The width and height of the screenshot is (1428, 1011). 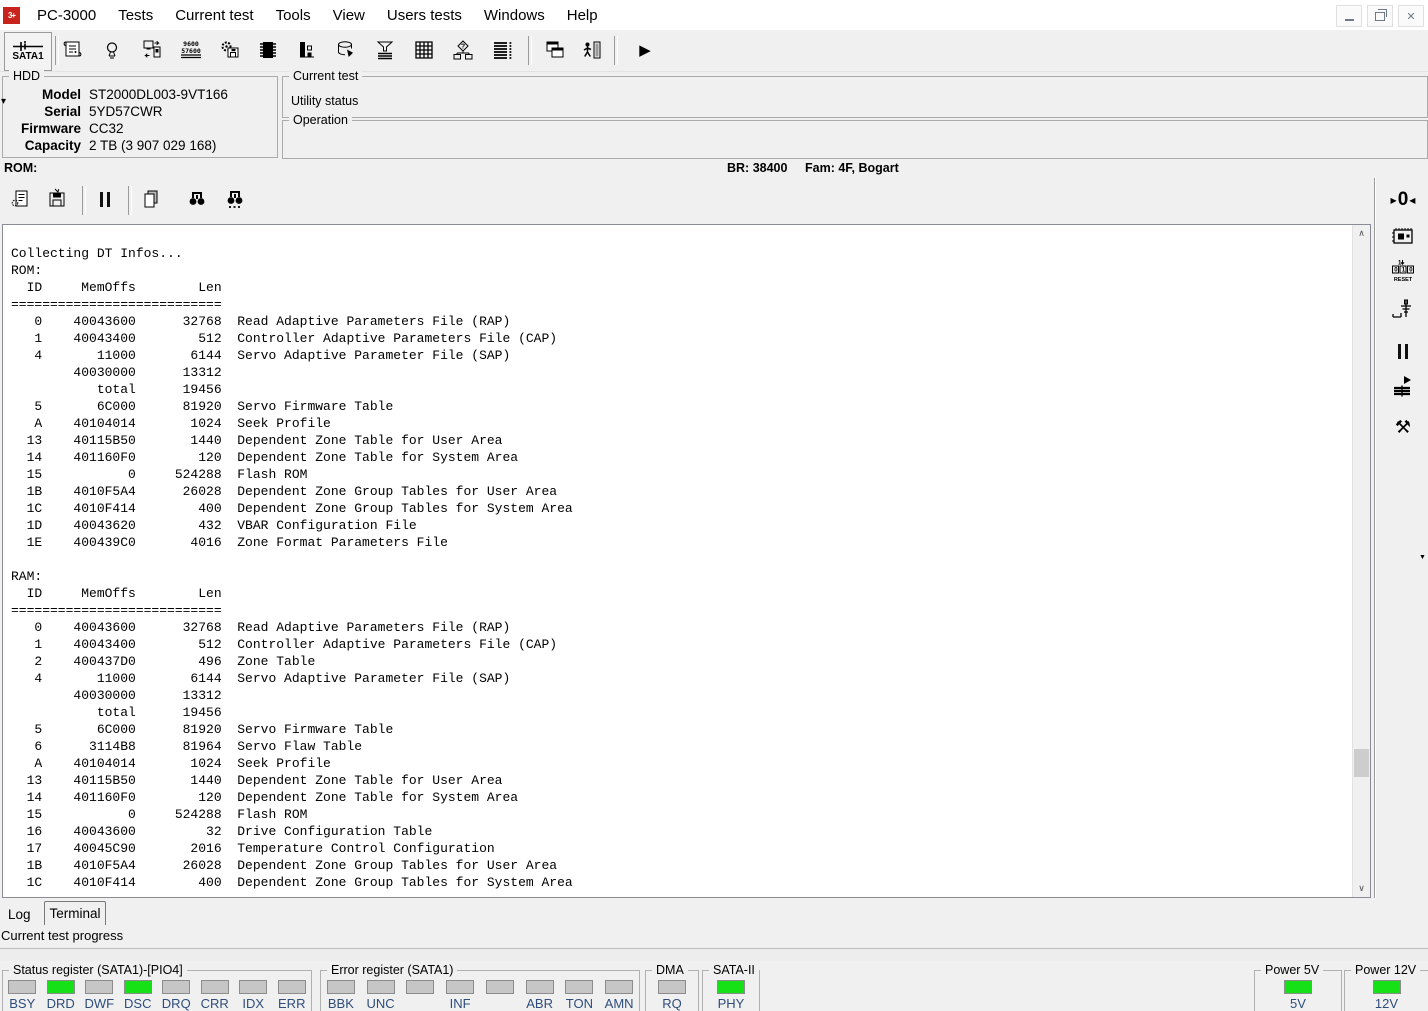 I want to click on led-label: PHY, so click(x=731, y=1003).